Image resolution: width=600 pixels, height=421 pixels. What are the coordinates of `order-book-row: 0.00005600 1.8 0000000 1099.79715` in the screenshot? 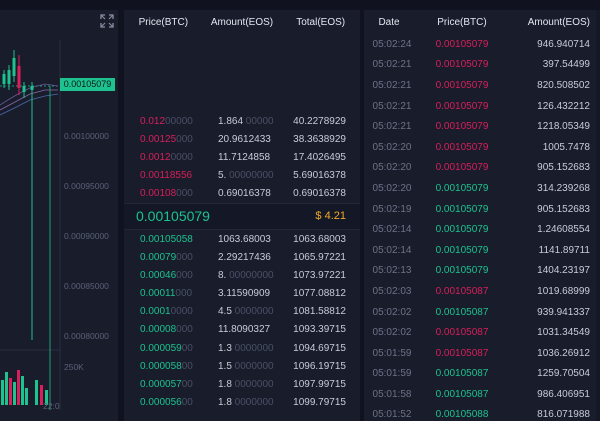 It's located at (242, 403).